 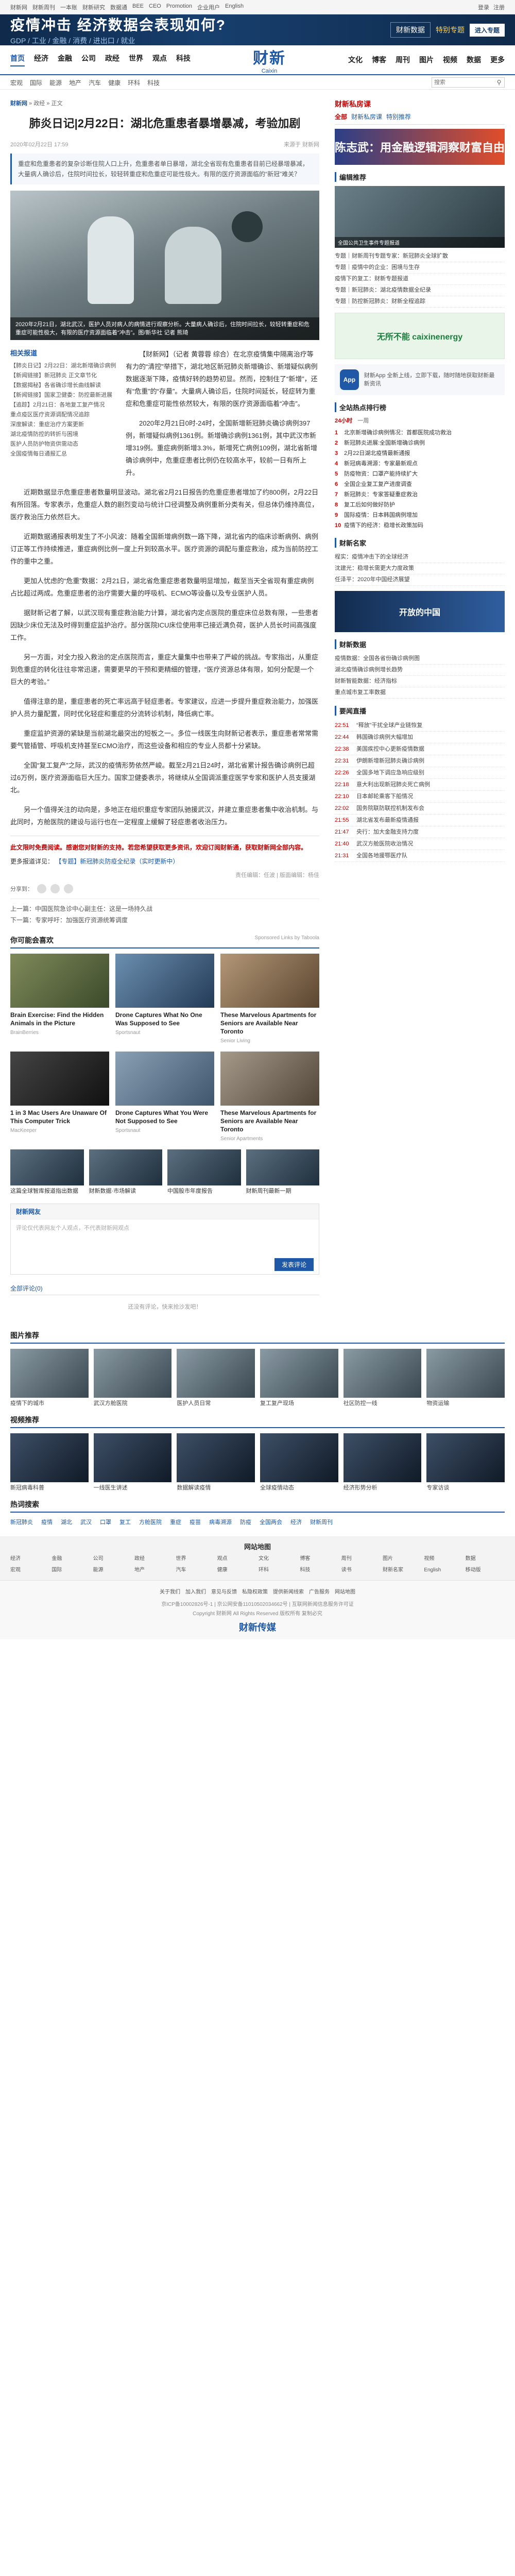 I want to click on top-link: CEO, so click(x=155, y=7).